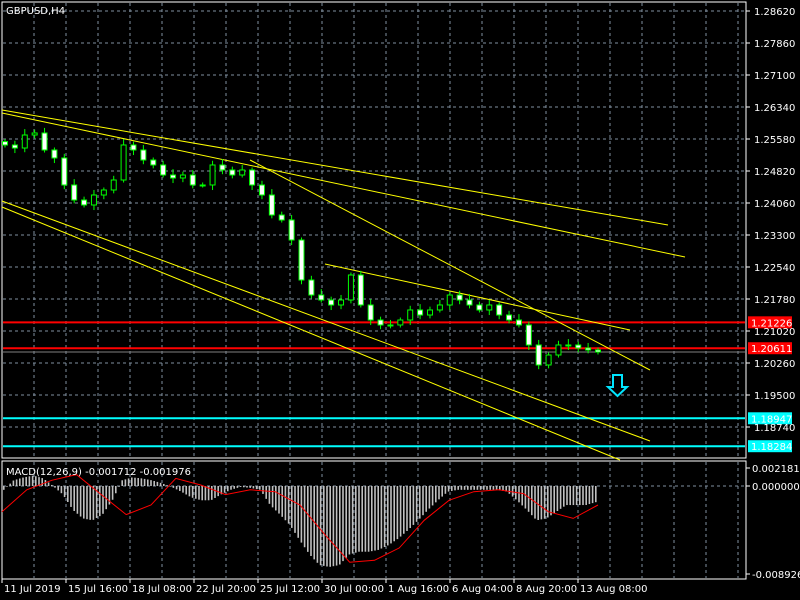 This screenshot has height=600, width=800. I want to click on down-arrow-icon, so click(617, 386).